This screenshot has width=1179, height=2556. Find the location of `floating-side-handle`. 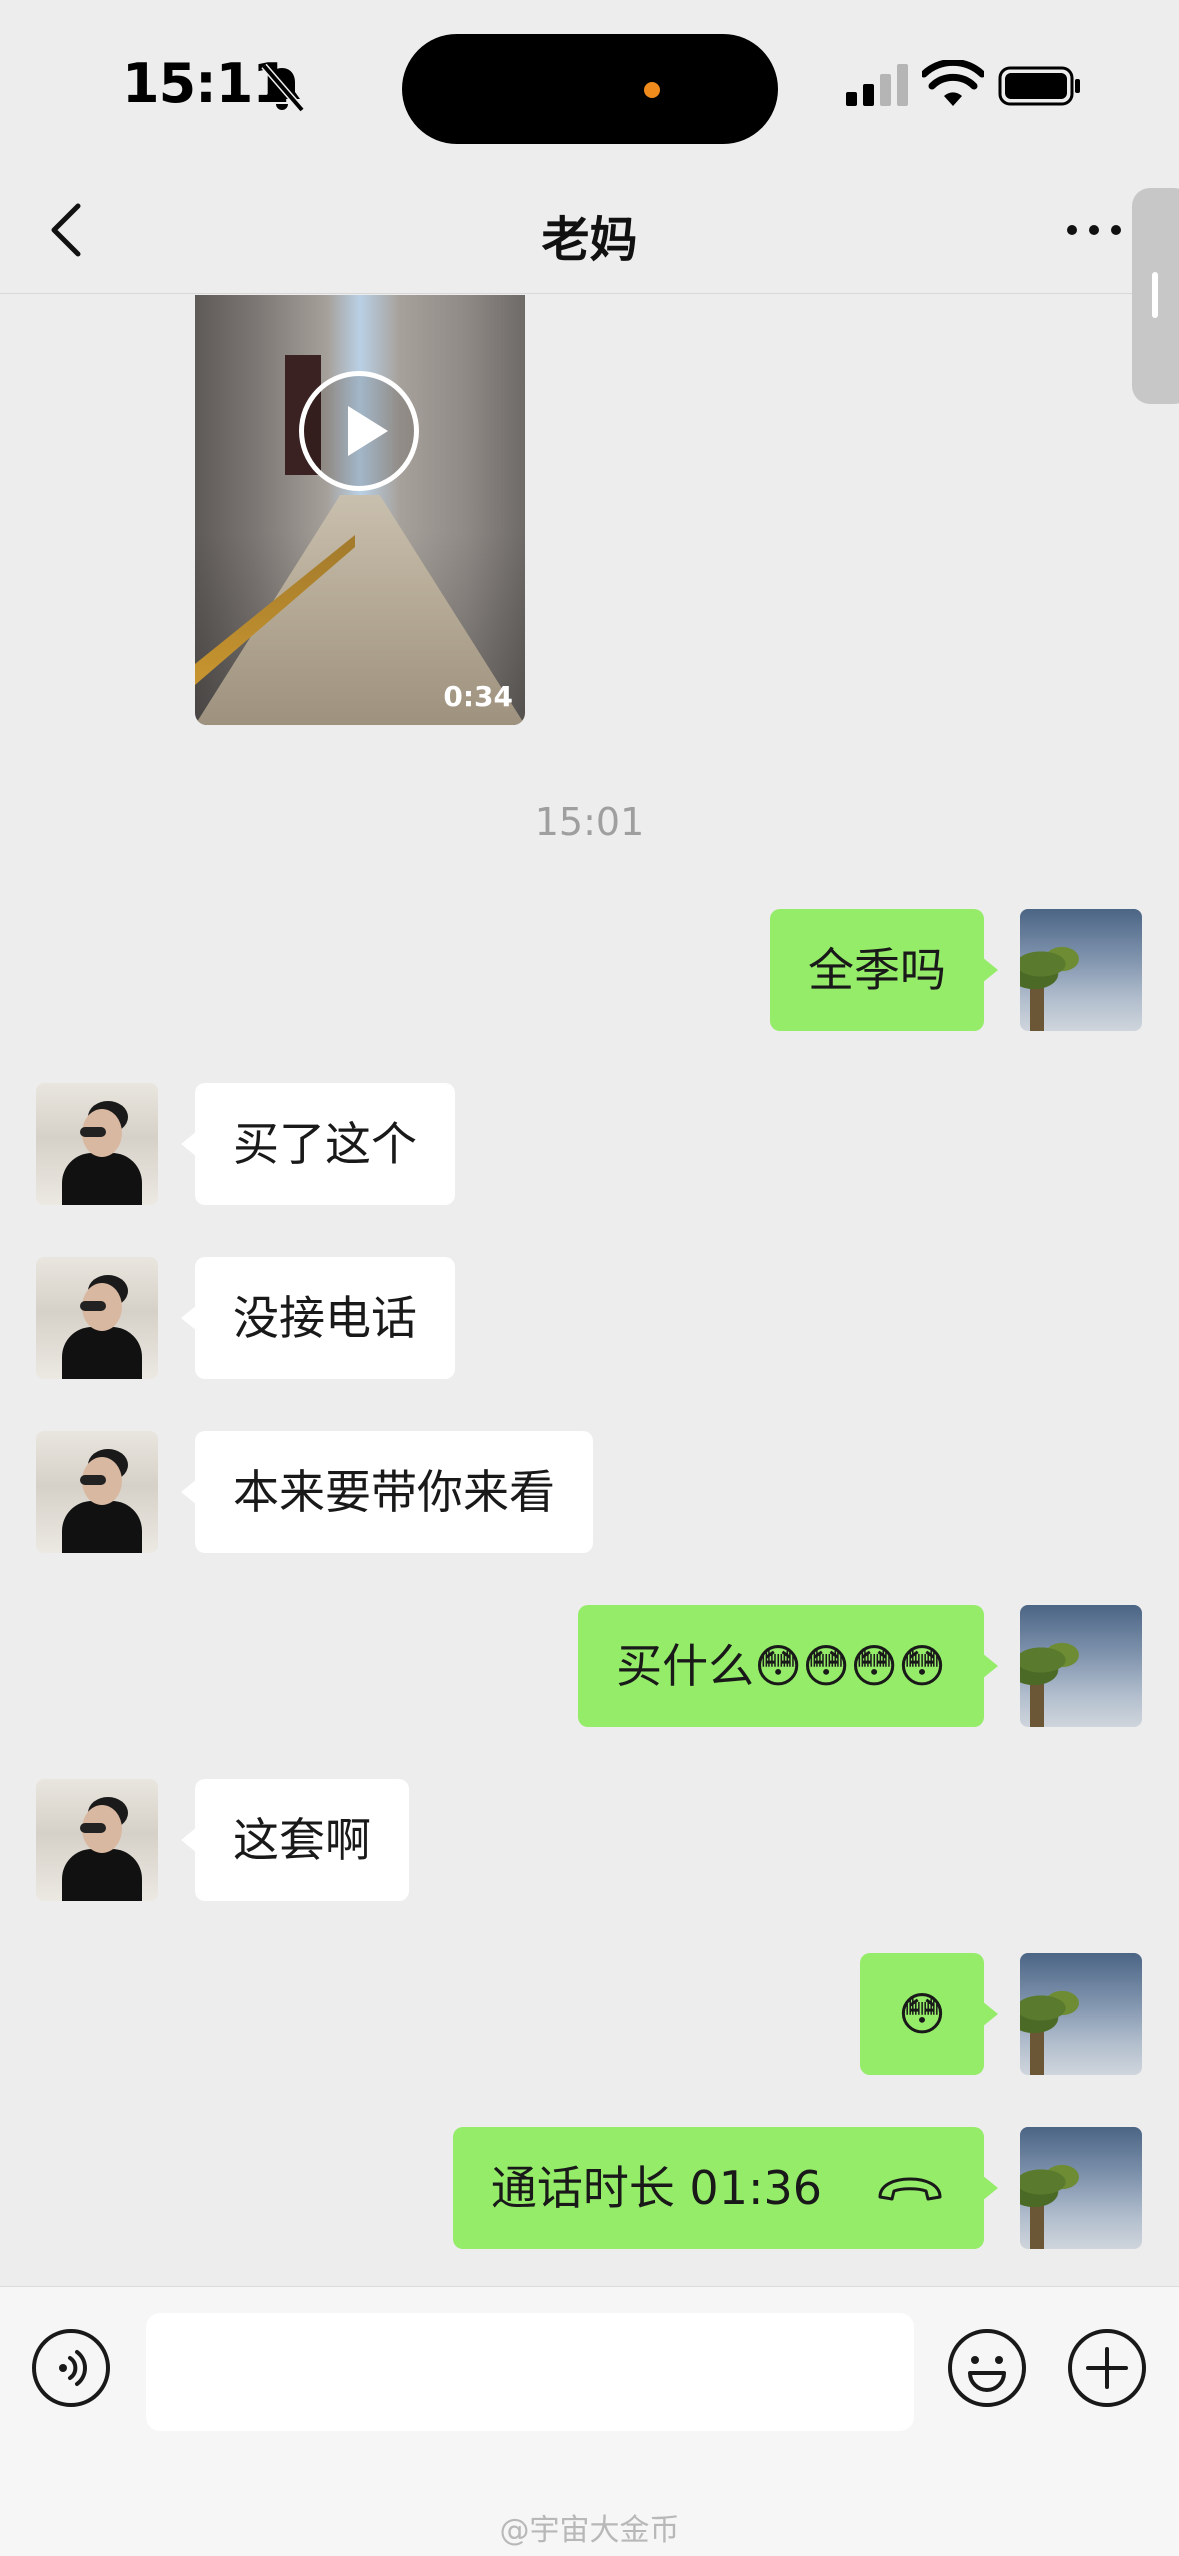

floating-side-handle is located at coordinates (1155, 296).